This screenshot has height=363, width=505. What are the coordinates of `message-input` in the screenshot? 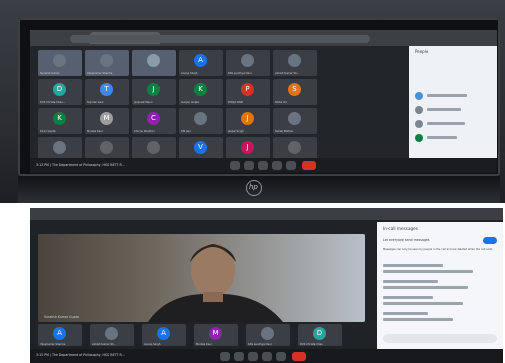 It's located at (440, 338).